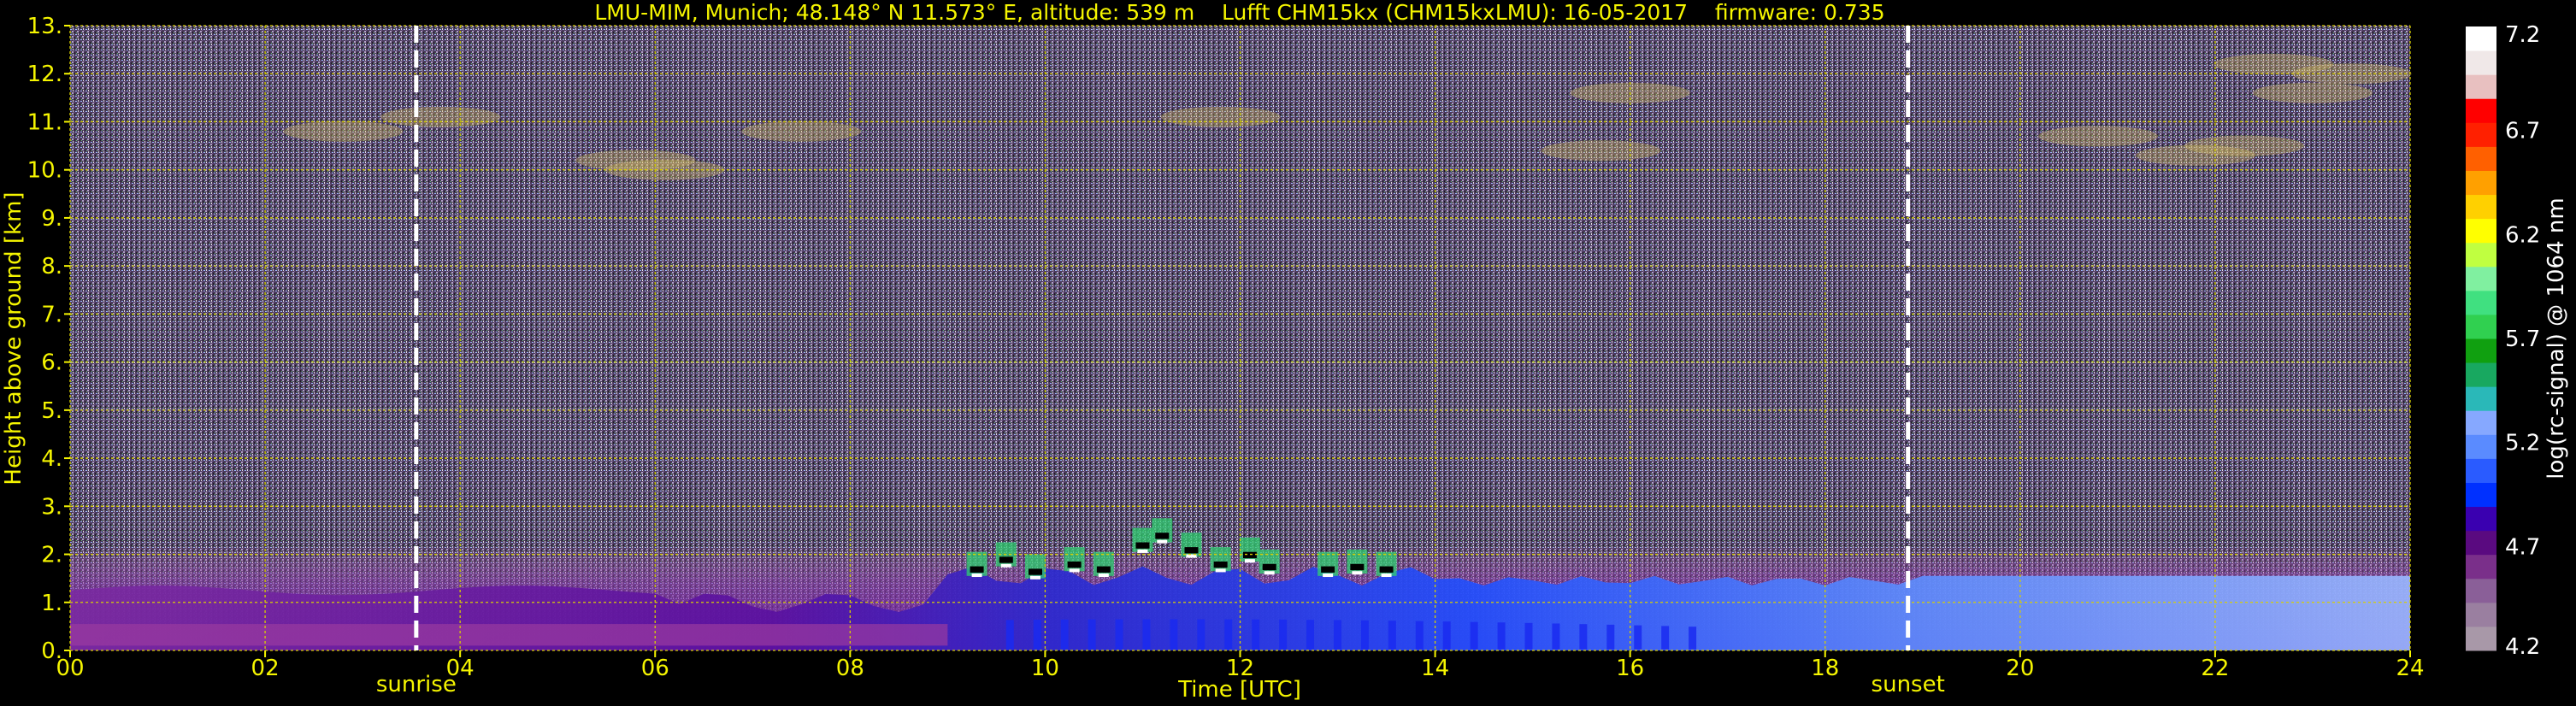  I want to click on colorbar-tick-label: 5.2, so click(2522, 443).